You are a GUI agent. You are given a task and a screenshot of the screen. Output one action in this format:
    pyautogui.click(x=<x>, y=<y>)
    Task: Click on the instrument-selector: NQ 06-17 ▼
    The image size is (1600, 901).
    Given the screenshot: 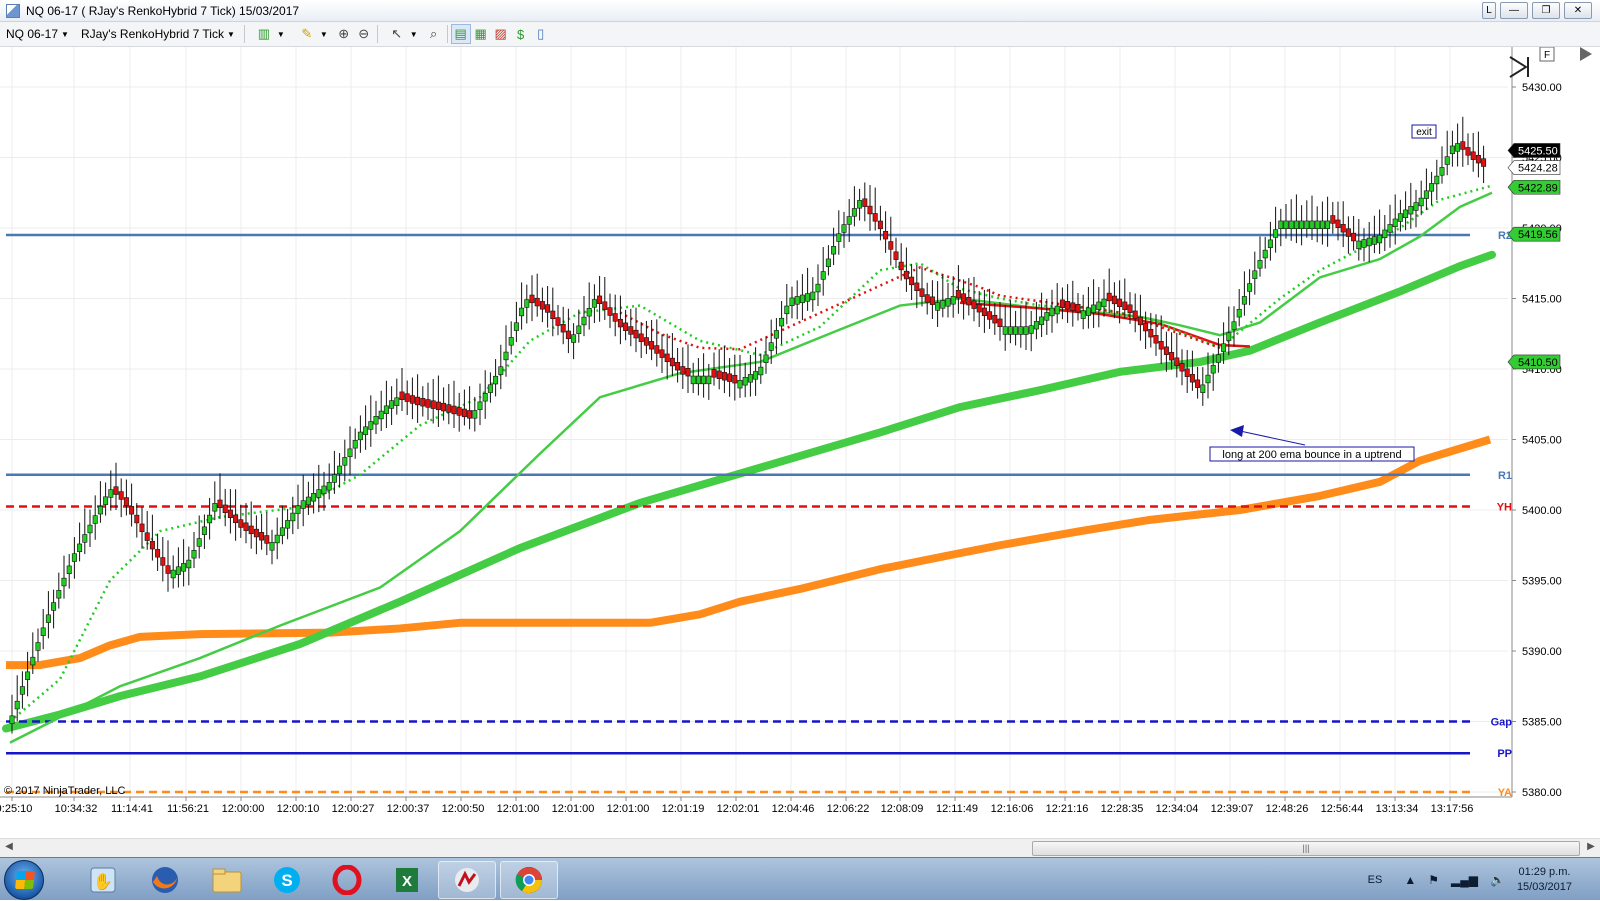 What is the action you would take?
    pyautogui.click(x=37, y=34)
    